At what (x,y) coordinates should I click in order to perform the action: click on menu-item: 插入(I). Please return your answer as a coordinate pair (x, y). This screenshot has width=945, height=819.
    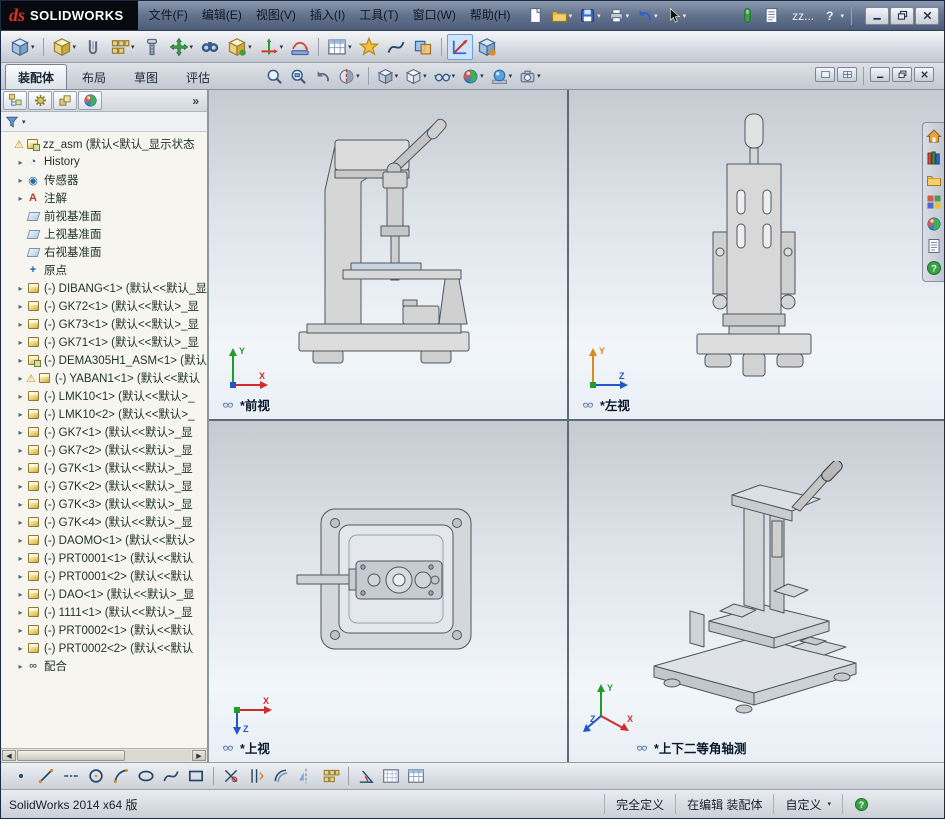
    Looking at the image, I should click on (327, 15).